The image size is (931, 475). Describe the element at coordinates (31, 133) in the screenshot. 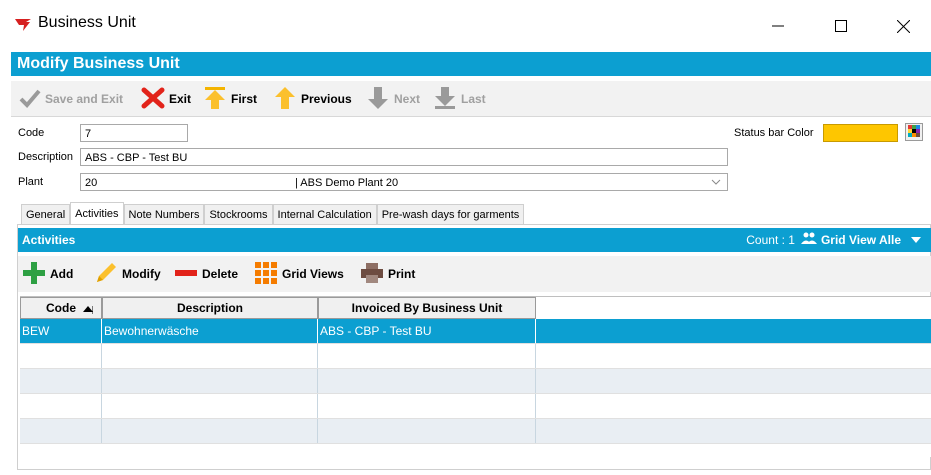

I see `code-label: Code` at that location.